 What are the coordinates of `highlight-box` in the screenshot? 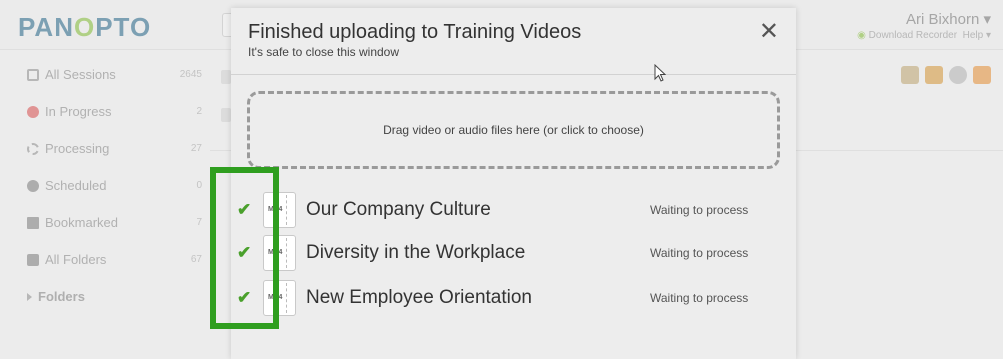 It's located at (244, 248).